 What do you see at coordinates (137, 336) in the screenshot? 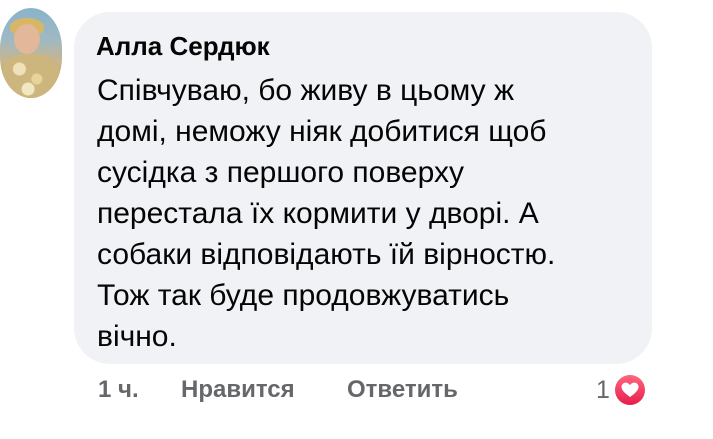
I see `comment-text-line: вічно.` at bounding box center [137, 336].